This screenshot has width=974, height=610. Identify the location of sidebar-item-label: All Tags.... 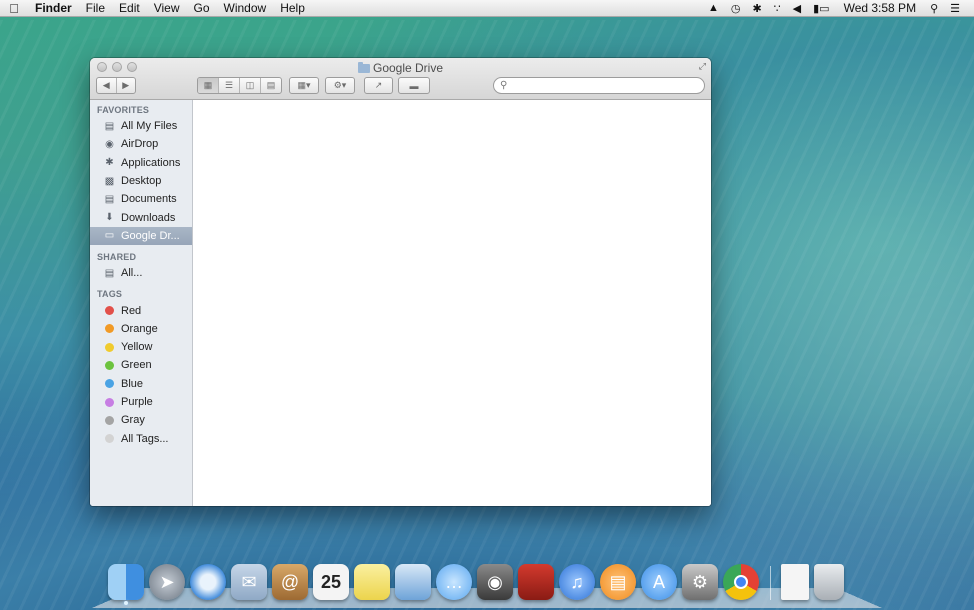
(145, 438).